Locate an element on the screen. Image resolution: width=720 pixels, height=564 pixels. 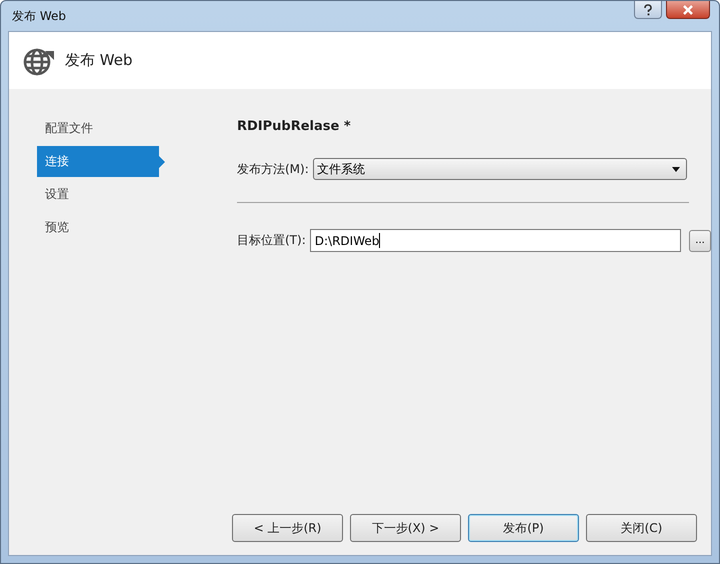
target-location-field: D:\RDIWeb is located at coordinates (496, 240).